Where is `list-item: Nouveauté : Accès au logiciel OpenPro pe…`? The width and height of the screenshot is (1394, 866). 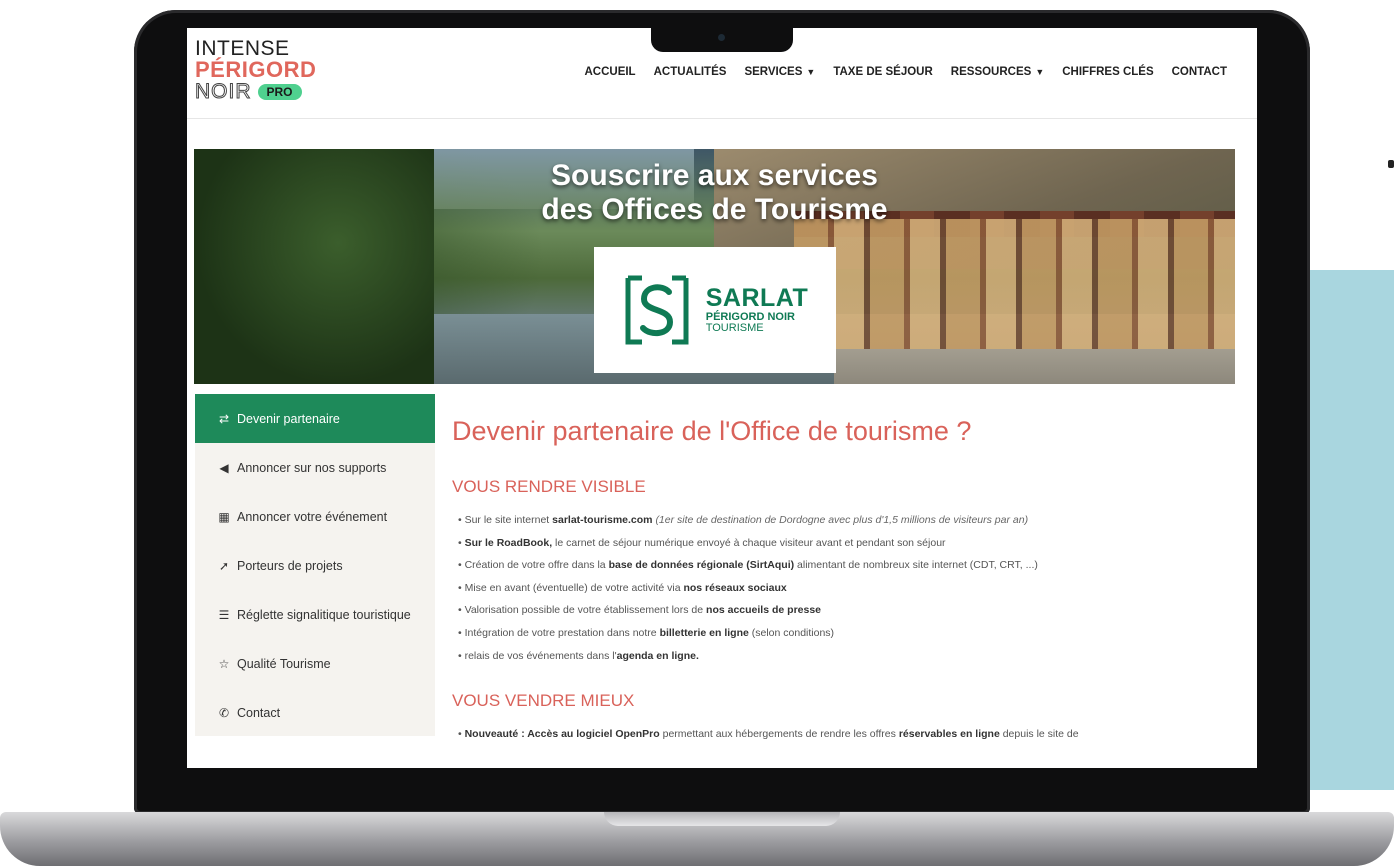 list-item: Nouveauté : Accès au logiciel OpenPro pe… is located at coordinates (855, 734).